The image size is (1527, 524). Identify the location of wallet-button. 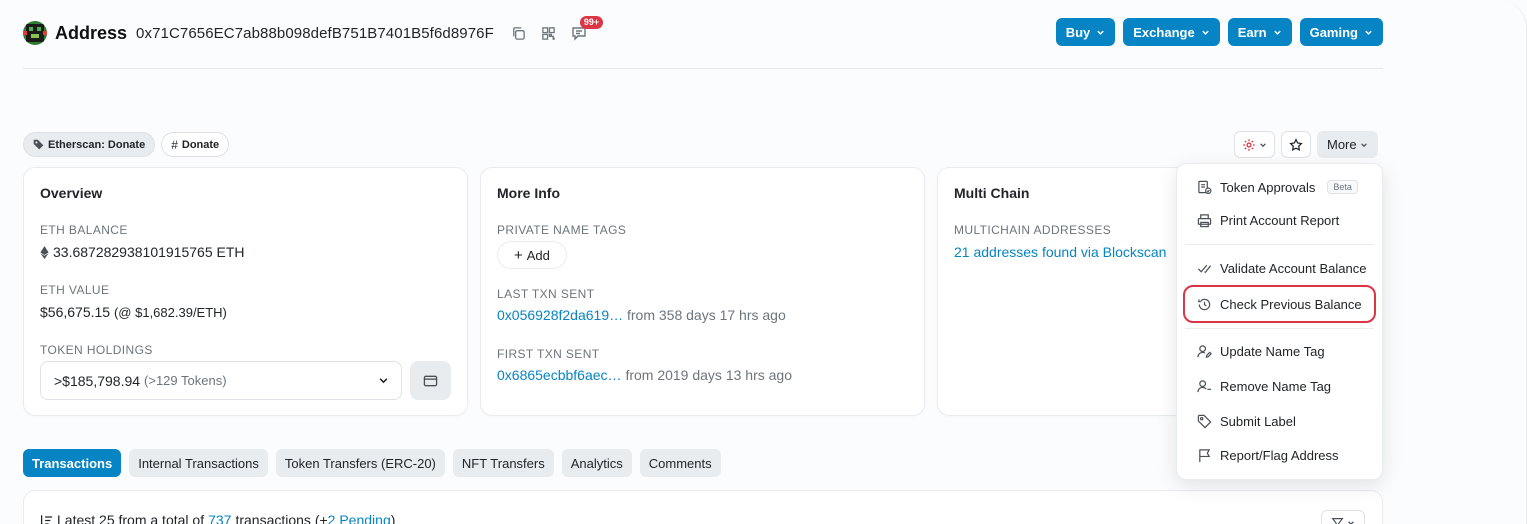
(430, 380).